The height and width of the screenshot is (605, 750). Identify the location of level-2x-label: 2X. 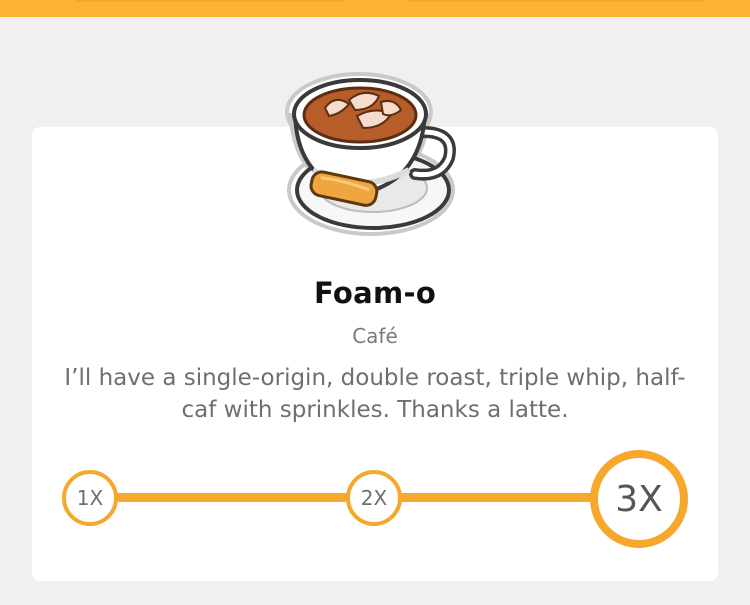
(374, 498).